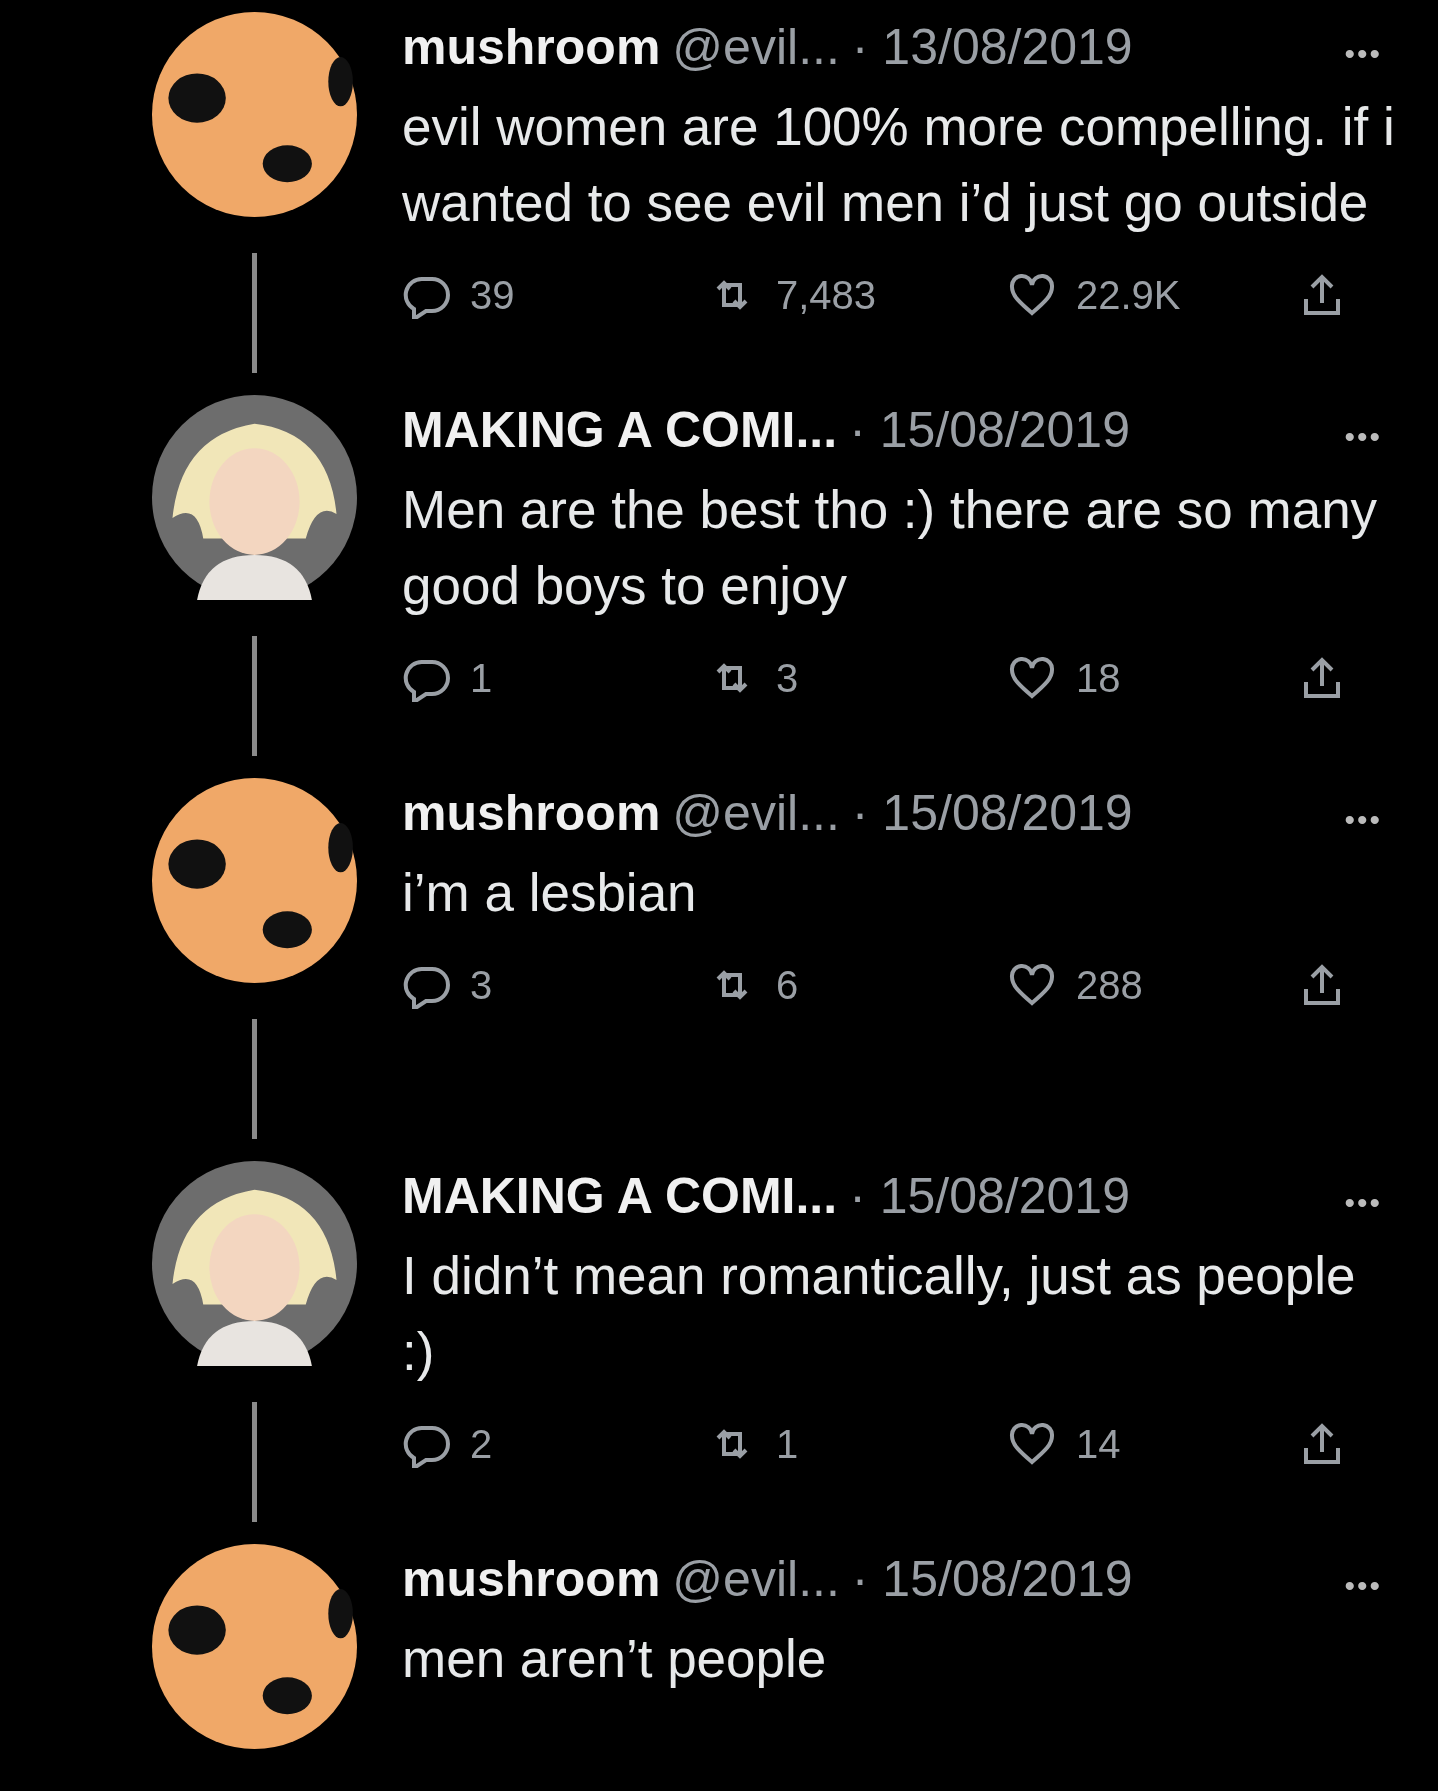 This screenshot has height=1791, width=1438. Describe the element at coordinates (879, 1314) in the screenshot. I see `tweet-text: I didn’t mean romantically, just as people :)` at that location.